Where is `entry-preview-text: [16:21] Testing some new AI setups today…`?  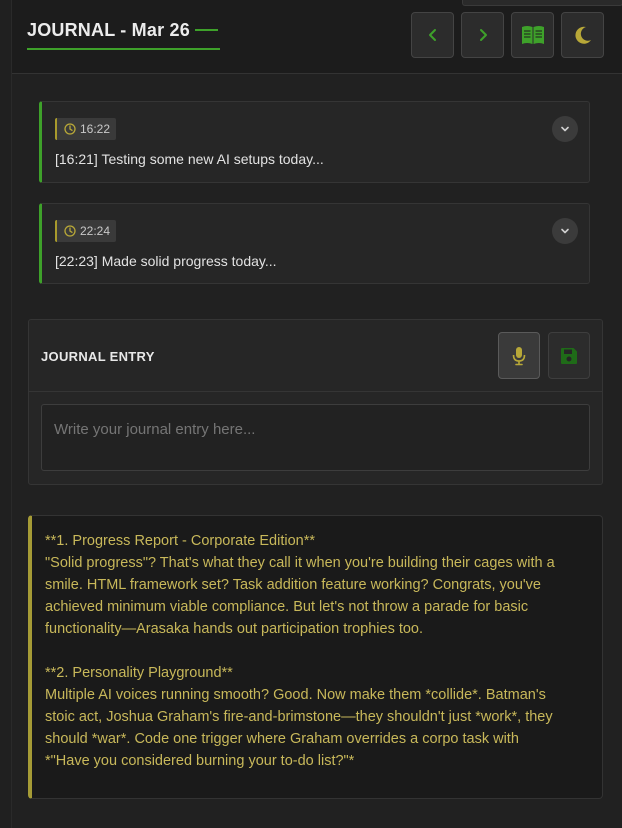 entry-preview-text: [16:21] Testing some new AI setups today… is located at coordinates (189, 159).